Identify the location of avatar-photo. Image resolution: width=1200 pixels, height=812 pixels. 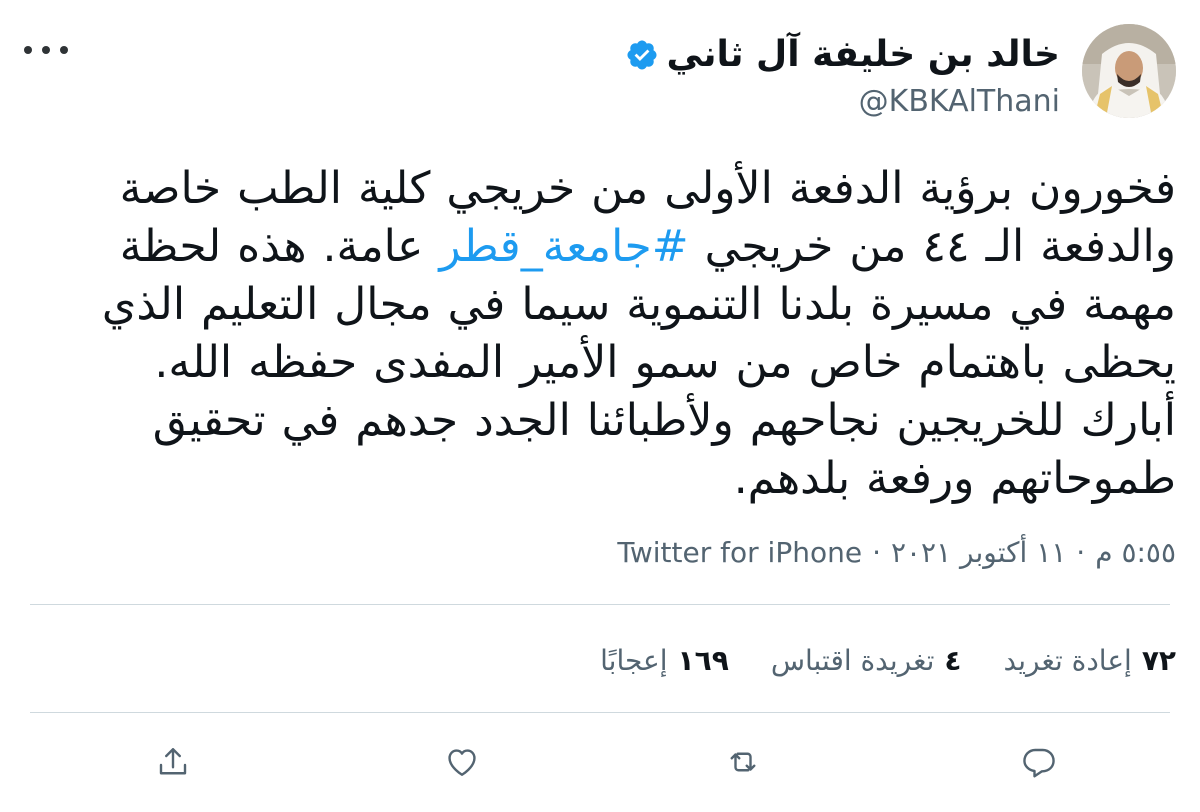
(1129, 71).